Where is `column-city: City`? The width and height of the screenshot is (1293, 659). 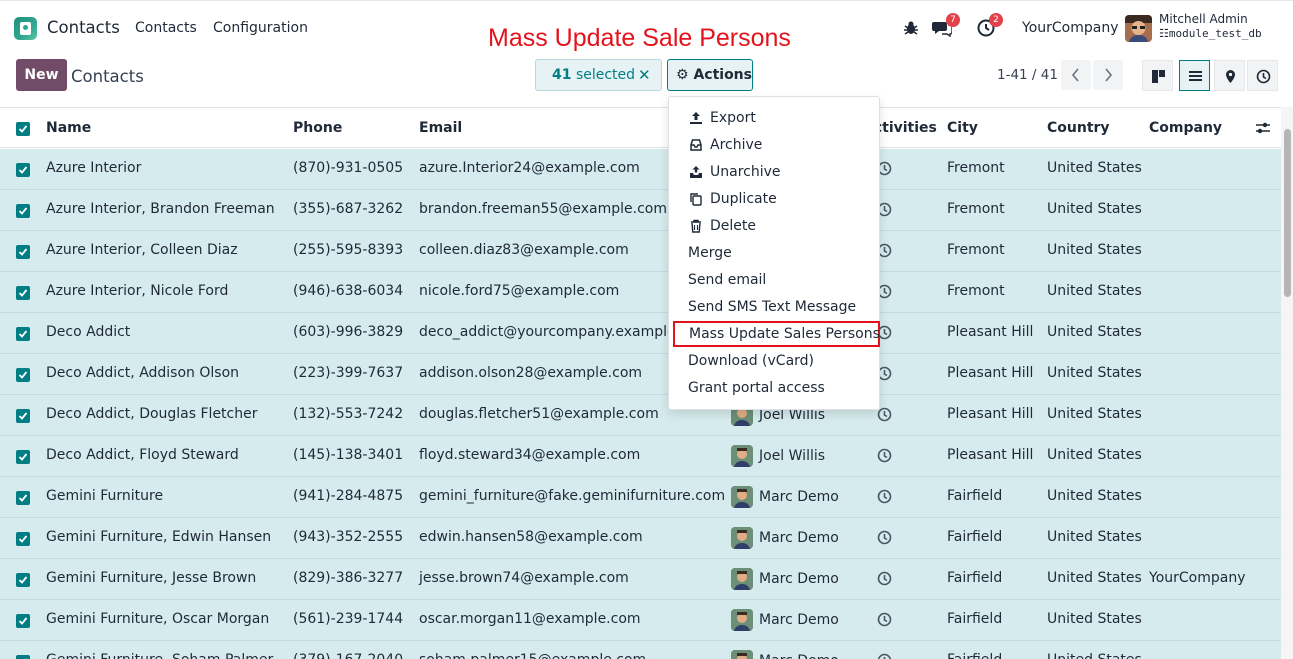 column-city: City is located at coordinates (962, 128).